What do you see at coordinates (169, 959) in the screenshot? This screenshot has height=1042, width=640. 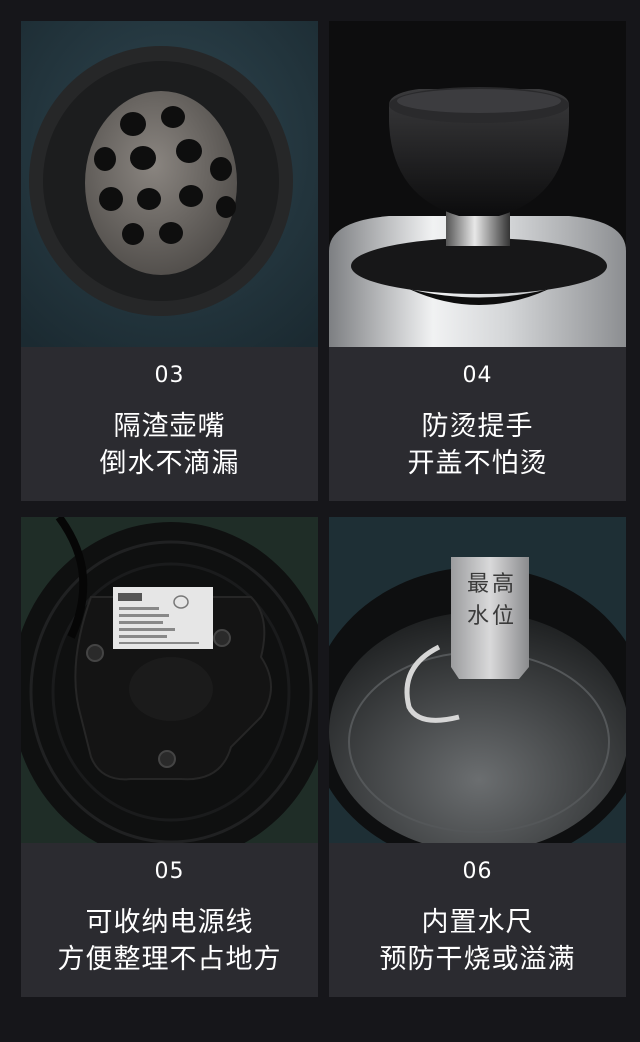 I see `feature-subtitle: 方便整理不占地方` at bounding box center [169, 959].